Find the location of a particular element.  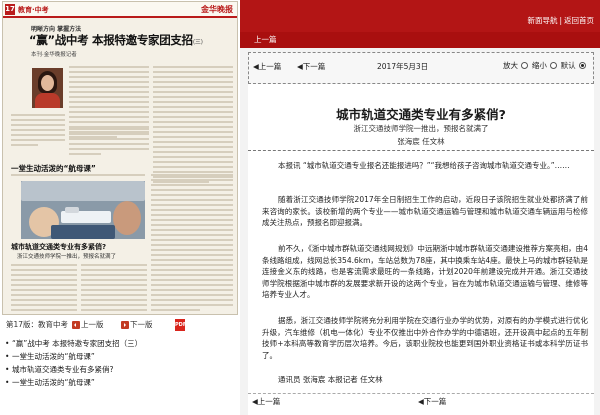

article-toolbar: ◀上一篇 ◀下一篇 2017年5月3日 放大 缩小 默认 is located at coordinates (421, 68).